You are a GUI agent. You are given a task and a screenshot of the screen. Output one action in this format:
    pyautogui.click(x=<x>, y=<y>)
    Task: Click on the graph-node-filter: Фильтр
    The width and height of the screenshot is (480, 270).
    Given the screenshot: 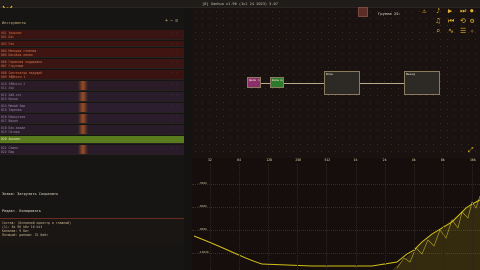 What is the action you would take?
    pyautogui.click(x=277, y=82)
    